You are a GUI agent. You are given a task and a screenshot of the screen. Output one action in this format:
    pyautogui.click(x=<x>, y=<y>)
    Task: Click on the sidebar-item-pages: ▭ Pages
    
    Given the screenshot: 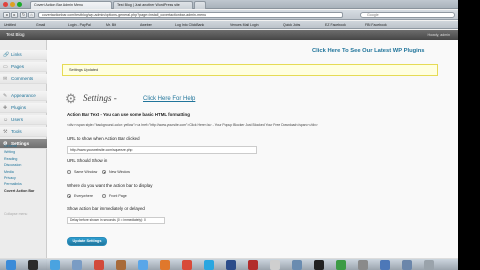 What is the action you would take?
    pyautogui.click(x=23, y=67)
    